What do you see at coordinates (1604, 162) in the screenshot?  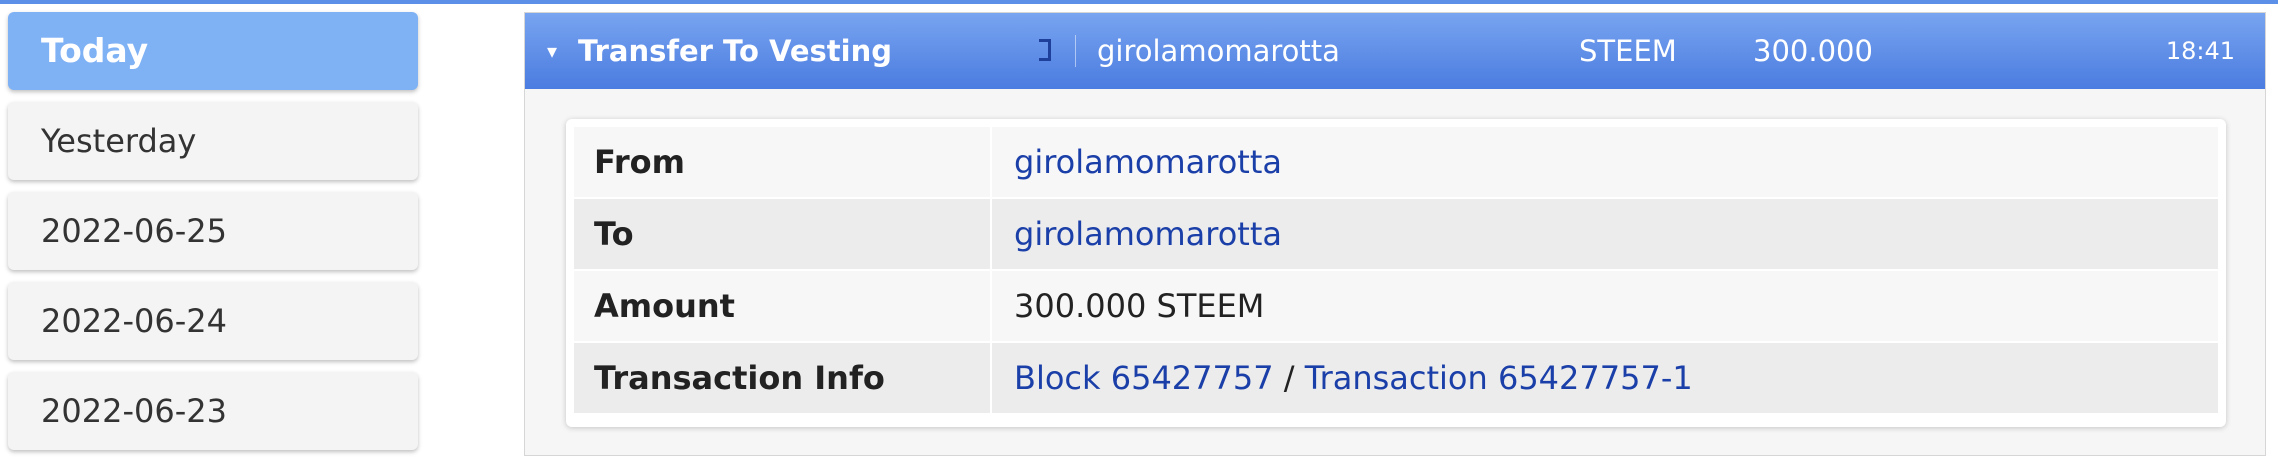 I see `from-value-cell: girolamomarotta` at bounding box center [1604, 162].